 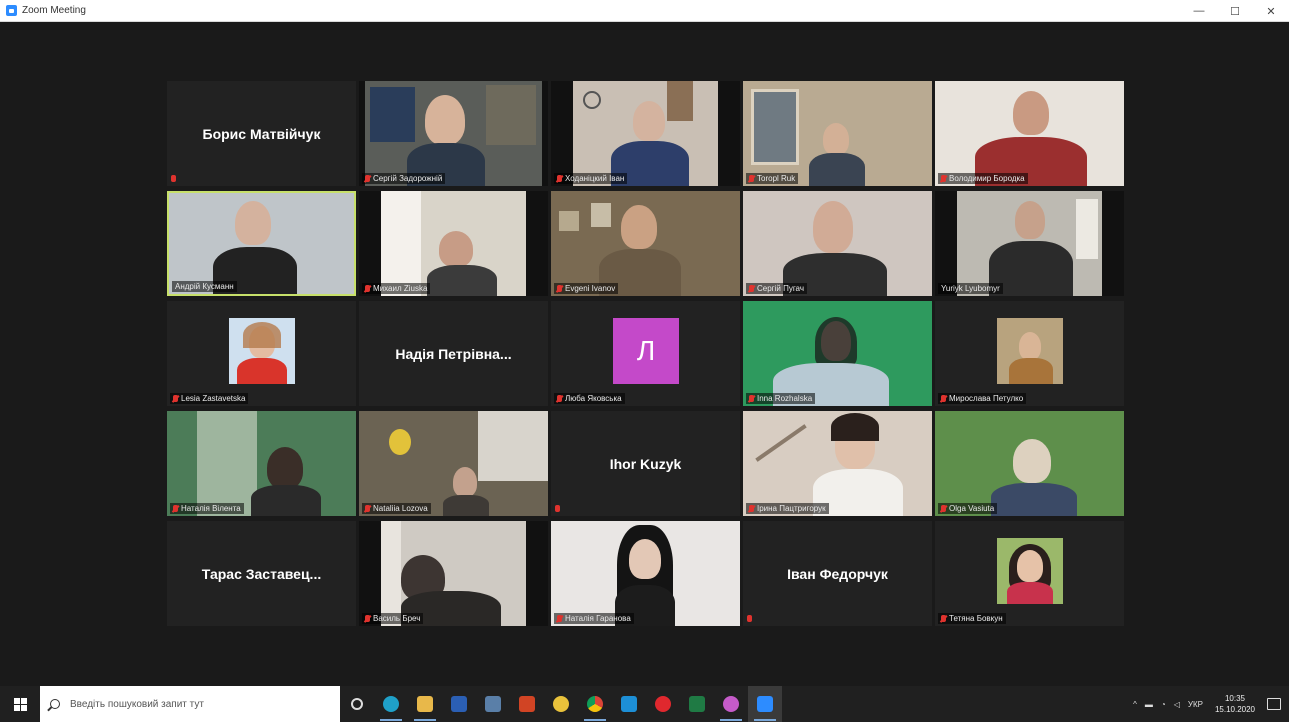 What do you see at coordinates (453, 573) in the screenshot?
I see `participant-tile: Василь Бреч` at bounding box center [453, 573].